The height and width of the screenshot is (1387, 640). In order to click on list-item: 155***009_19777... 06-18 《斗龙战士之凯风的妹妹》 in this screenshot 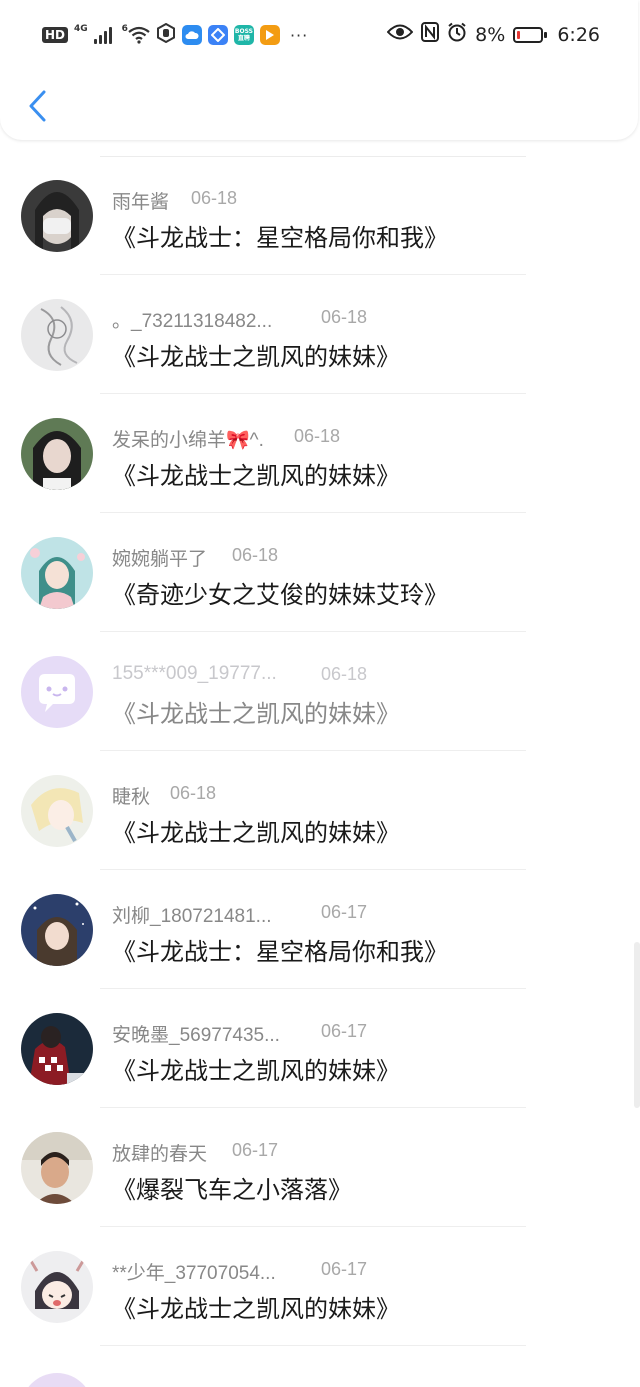, I will do `click(320, 683)`.